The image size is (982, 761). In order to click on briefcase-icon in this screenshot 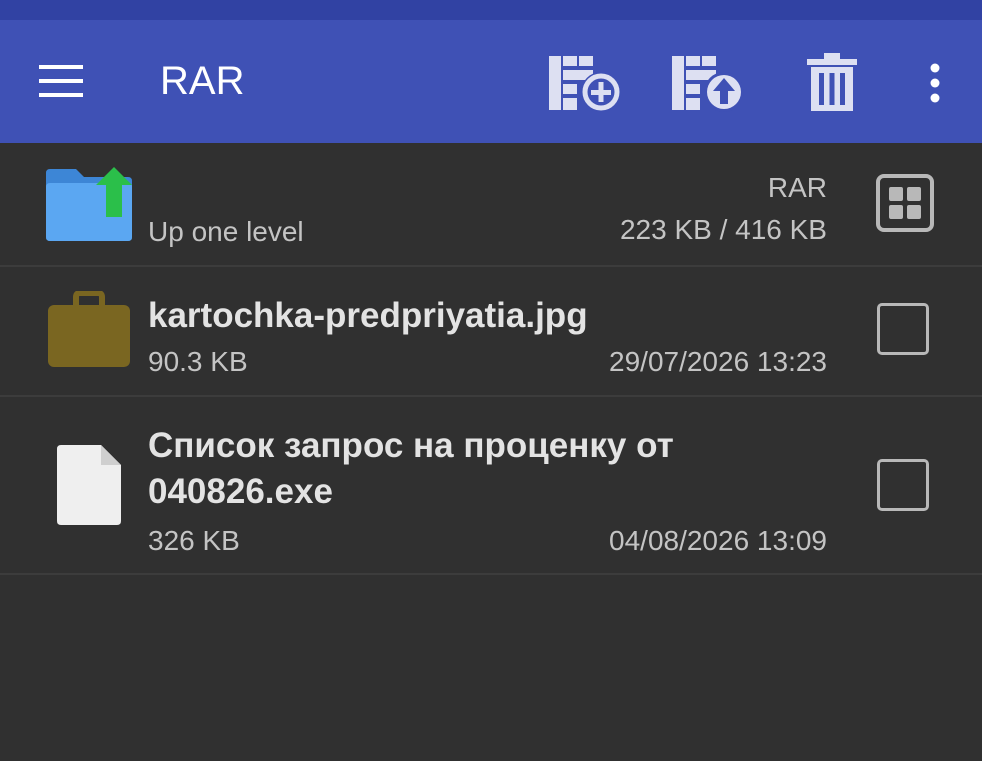, I will do `click(89, 329)`.